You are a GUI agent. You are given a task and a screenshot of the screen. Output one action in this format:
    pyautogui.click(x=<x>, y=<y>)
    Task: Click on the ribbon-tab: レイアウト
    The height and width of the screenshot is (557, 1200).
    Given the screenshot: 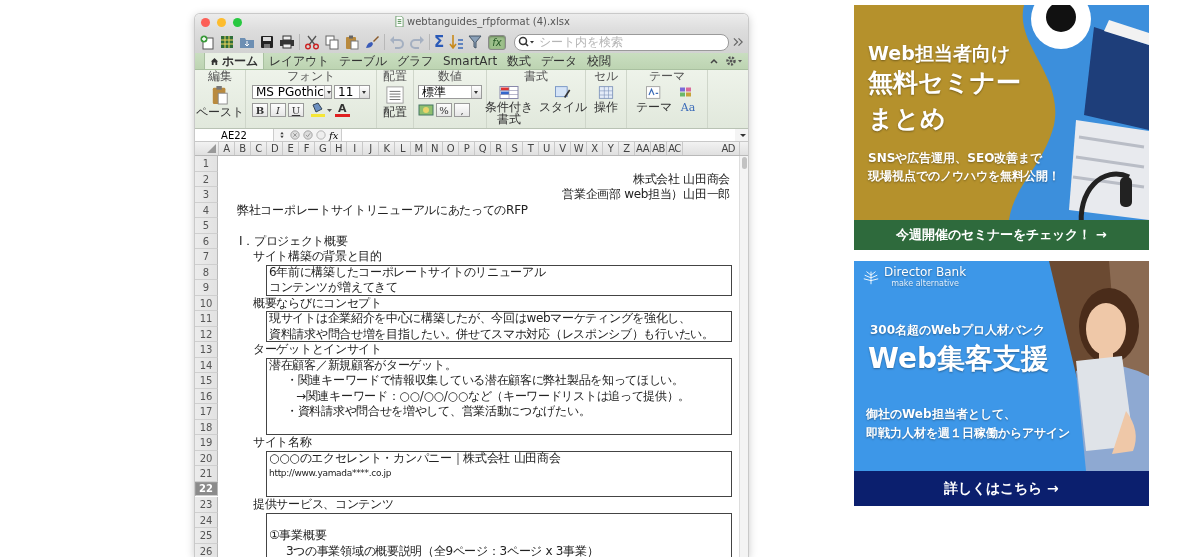 What is the action you would take?
    pyautogui.click(x=299, y=61)
    